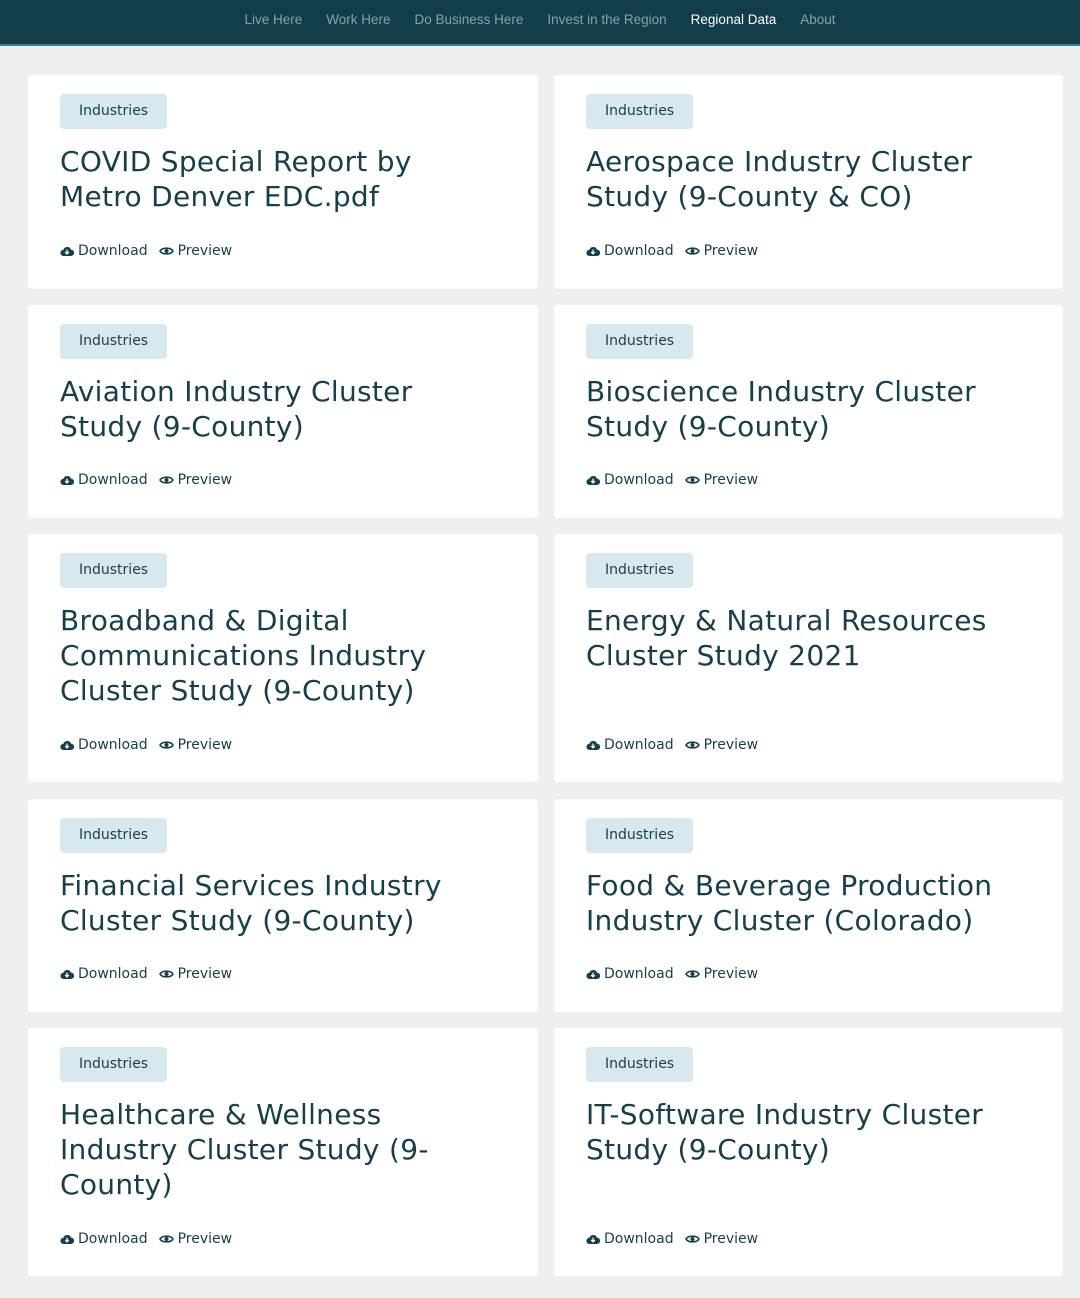 This screenshot has height=1298, width=1080. I want to click on nav-live-here: Live Here, so click(273, 19).